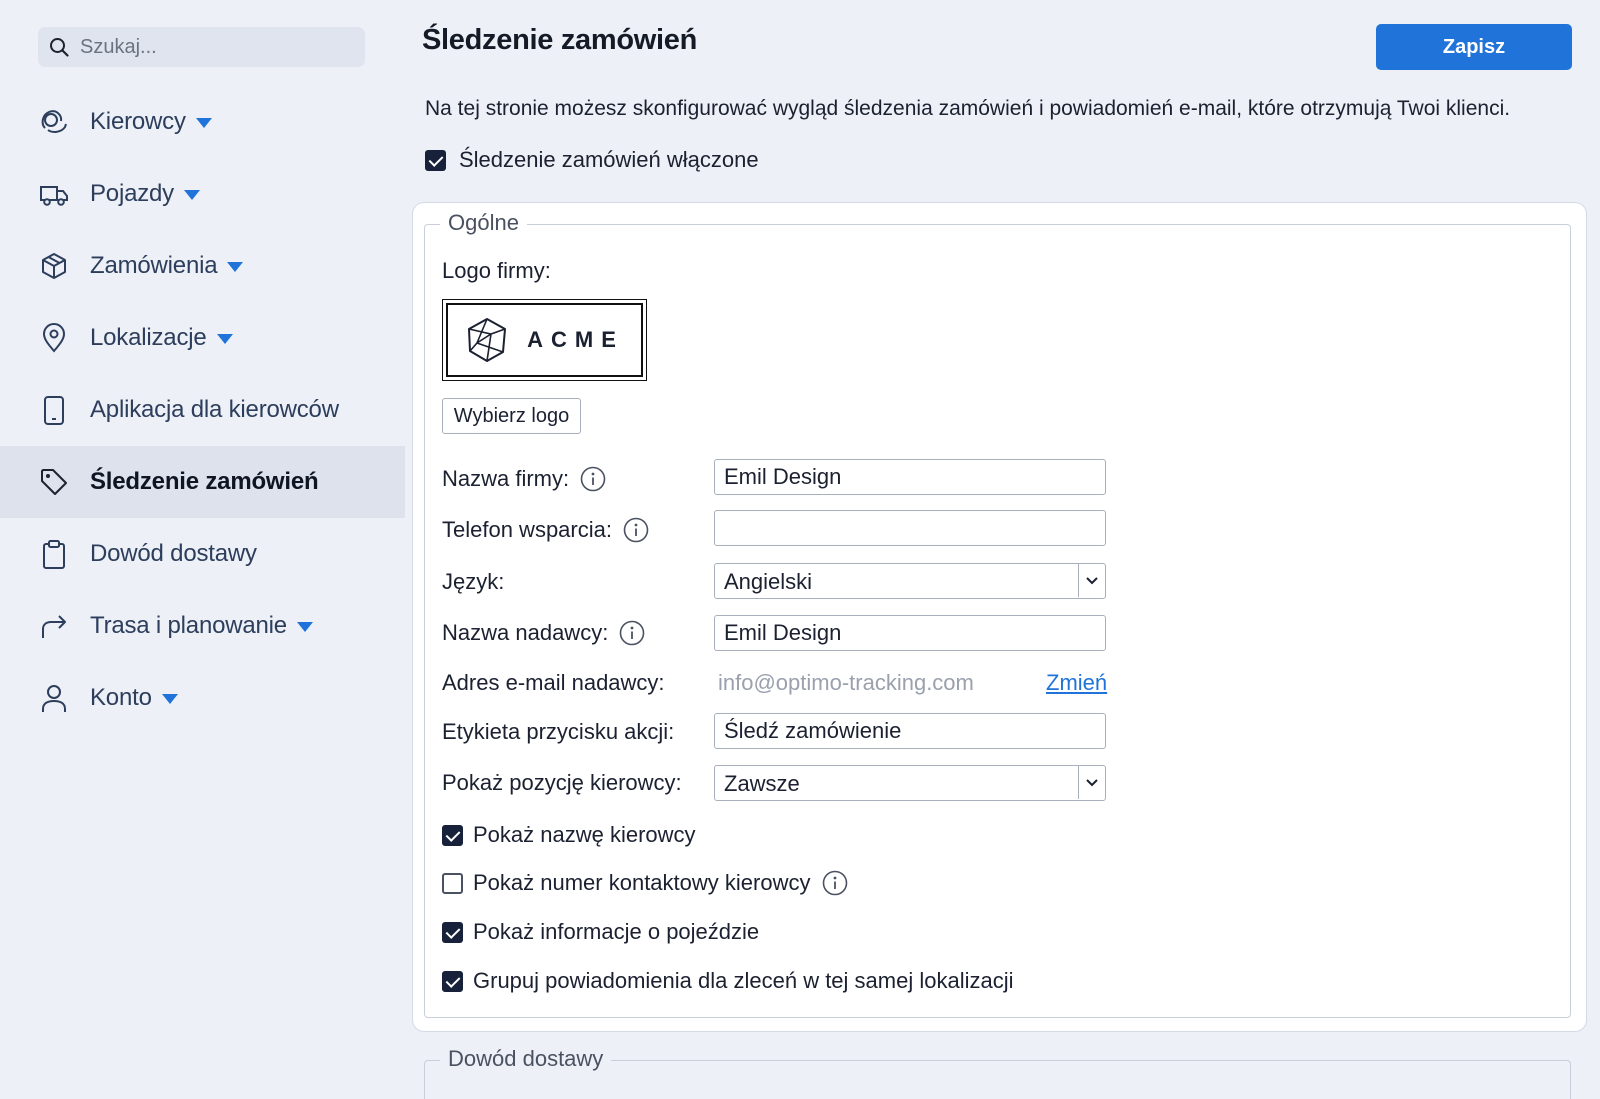 This screenshot has width=1600, height=1099. Describe the element at coordinates (54, 122) in the screenshot. I see `drivers-icon` at that location.